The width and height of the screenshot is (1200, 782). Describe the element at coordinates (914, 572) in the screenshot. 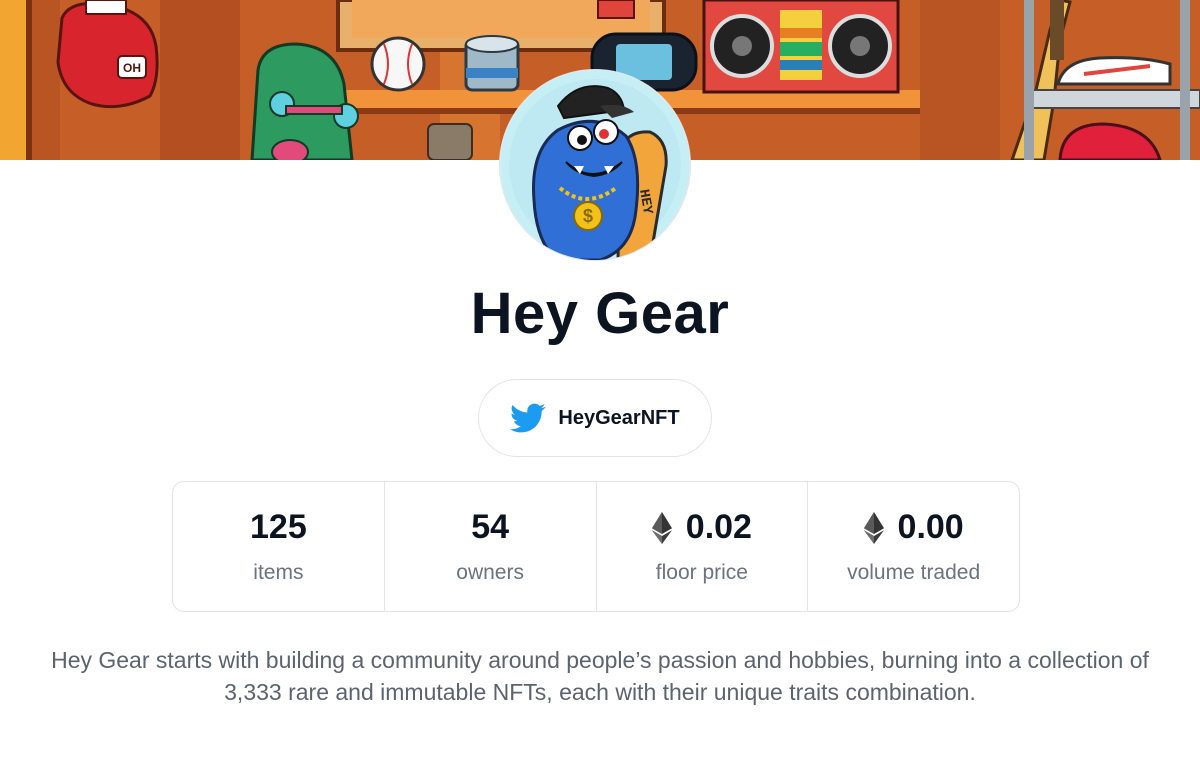

I see `stat-volume-traded-label: volume traded` at that location.